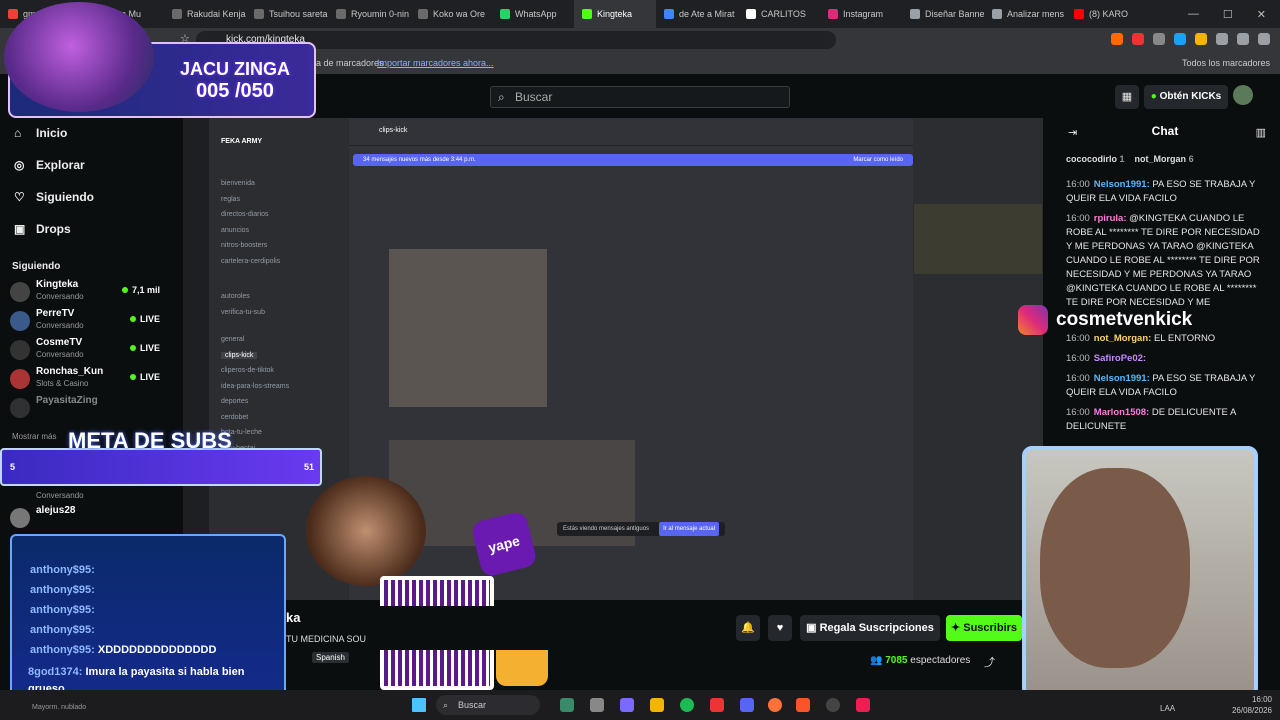 Image resolution: width=1280 pixels, height=720 pixels. What do you see at coordinates (870, 628) in the screenshot?
I see `gift-subs-button: ▣ Regala Suscripciones` at bounding box center [870, 628].